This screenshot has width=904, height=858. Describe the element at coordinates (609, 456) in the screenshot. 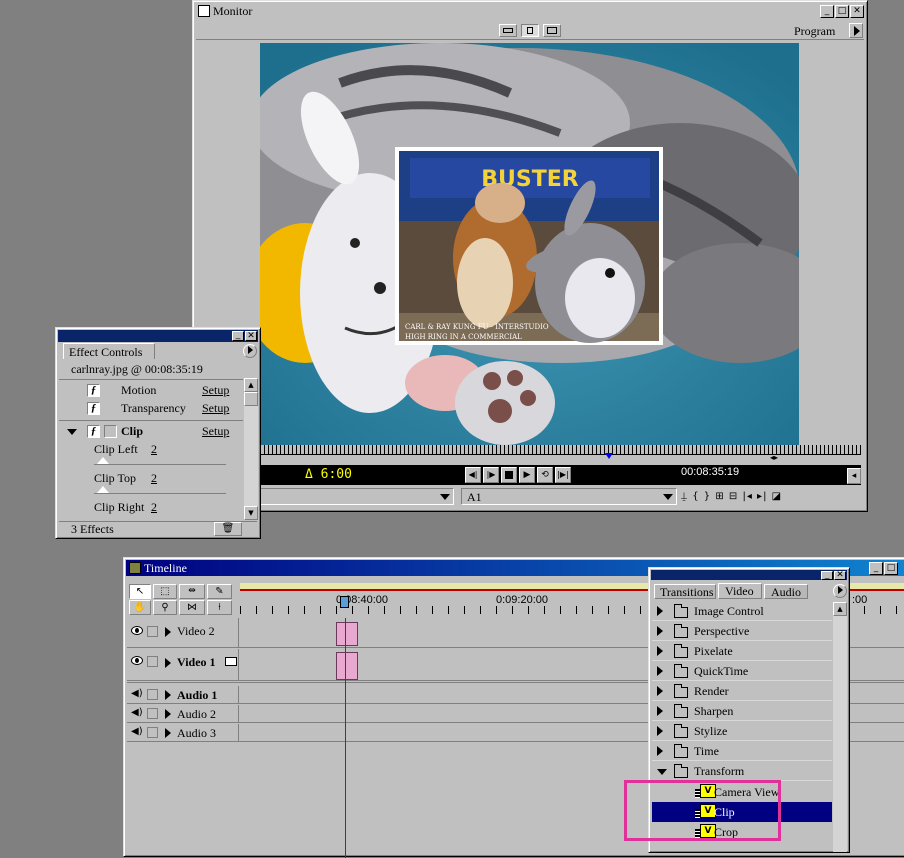

I see `scrub-playhead-marker` at that location.